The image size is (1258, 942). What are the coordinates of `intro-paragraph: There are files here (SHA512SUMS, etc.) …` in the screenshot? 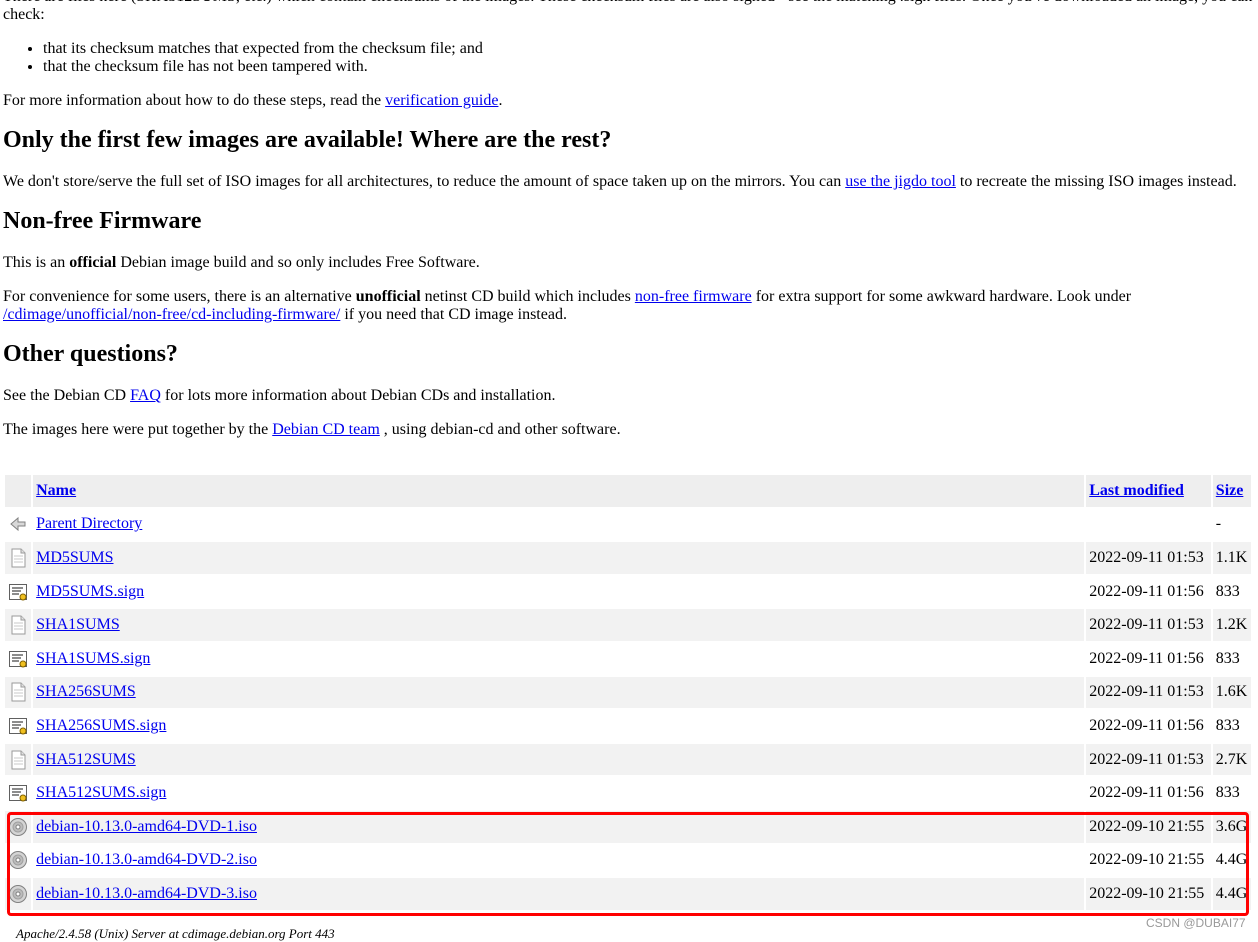 It's located at (627, 11).